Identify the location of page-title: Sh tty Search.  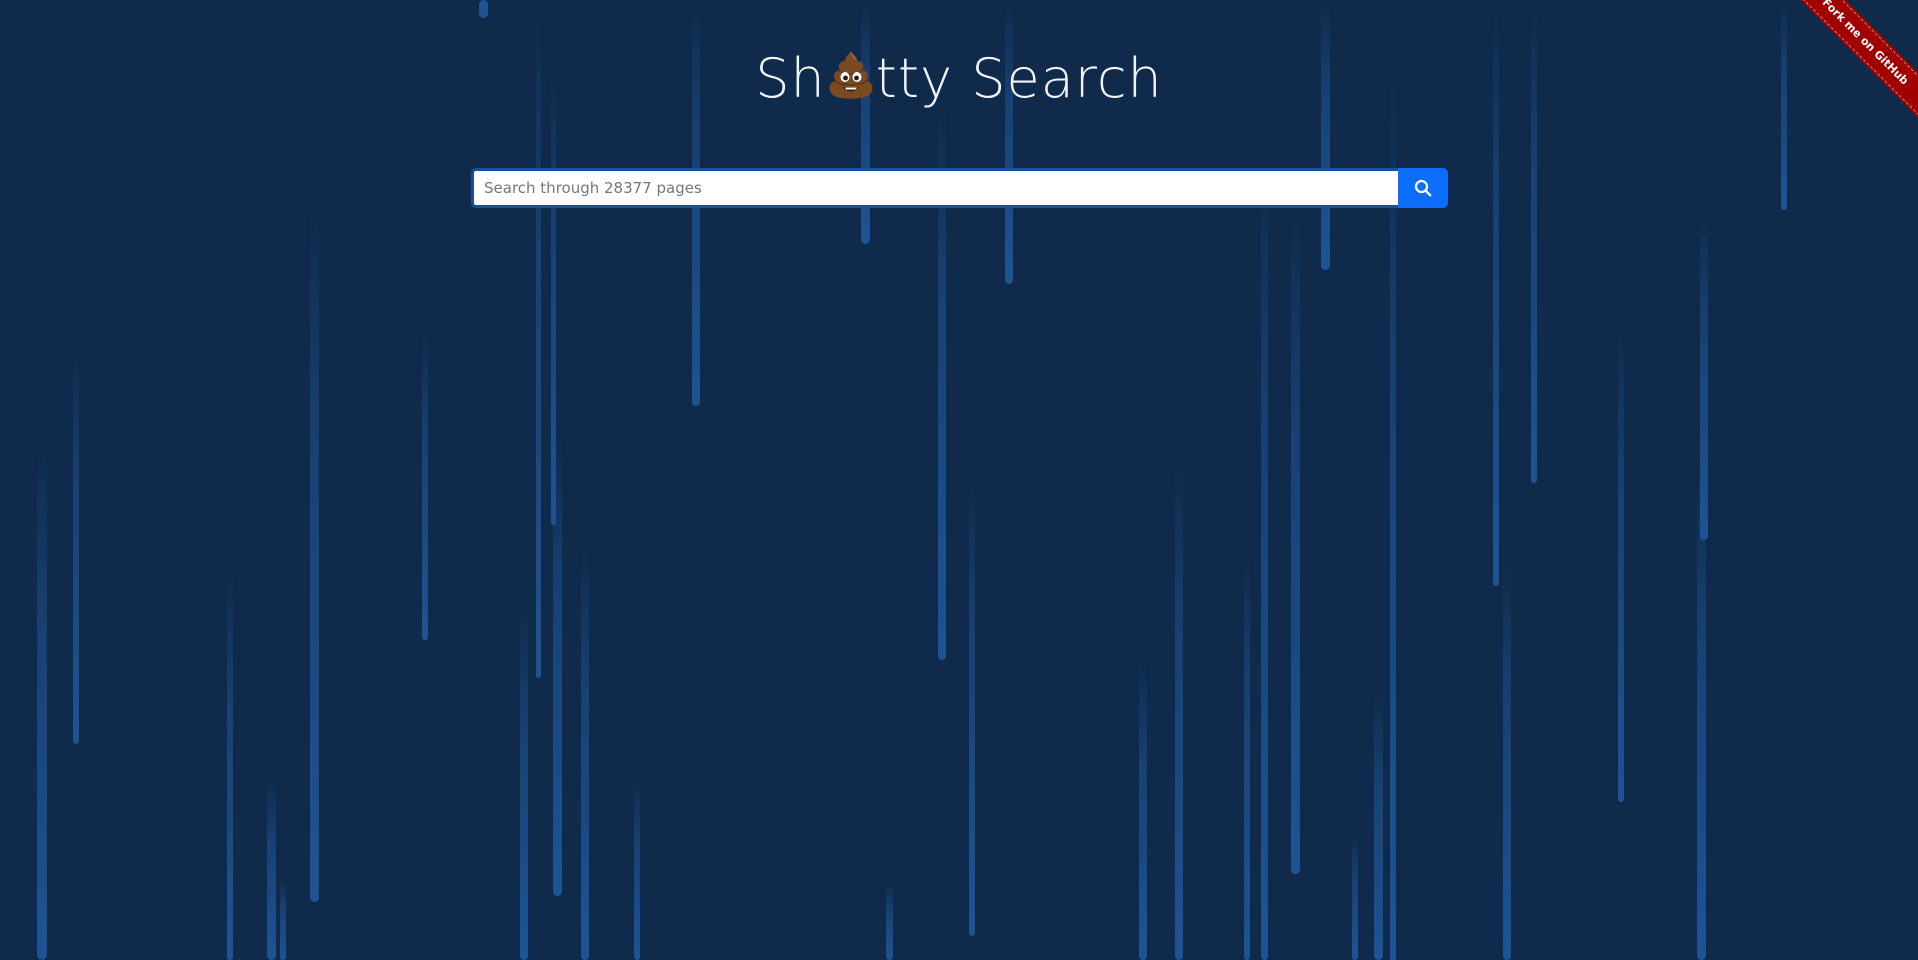
(959, 79).